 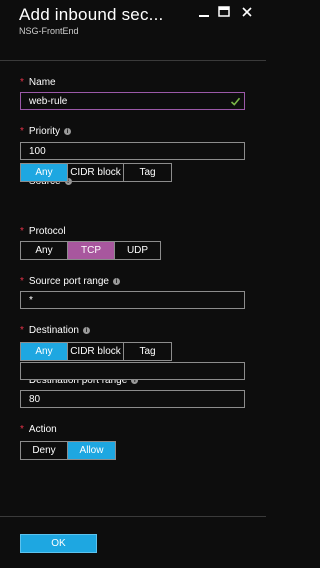 What do you see at coordinates (31, 300) in the screenshot?
I see `source-port-range-field-value: *` at bounding box center [31, 300].